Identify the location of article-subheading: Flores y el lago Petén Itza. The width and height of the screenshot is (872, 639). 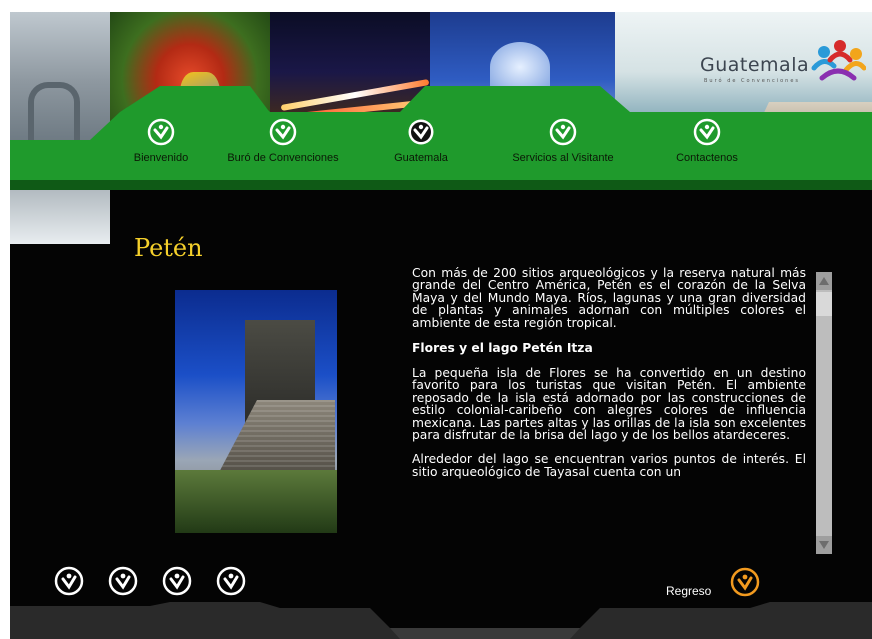
(502, 348).